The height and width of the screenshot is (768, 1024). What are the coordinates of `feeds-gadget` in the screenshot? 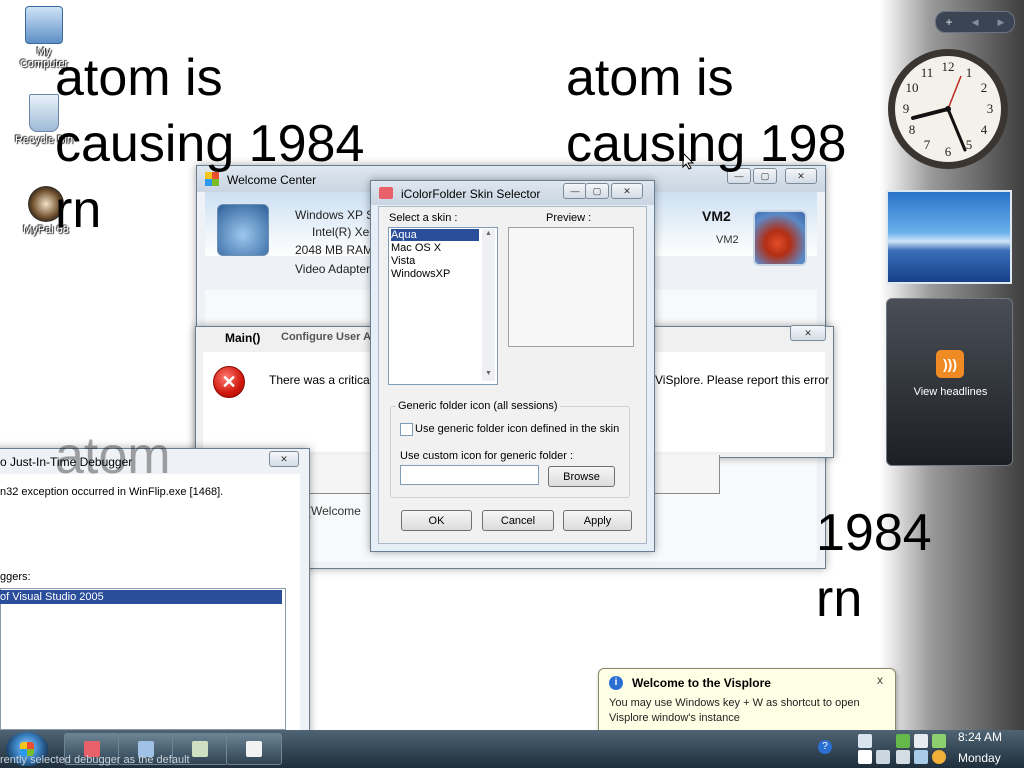 It's located at (949, 382).